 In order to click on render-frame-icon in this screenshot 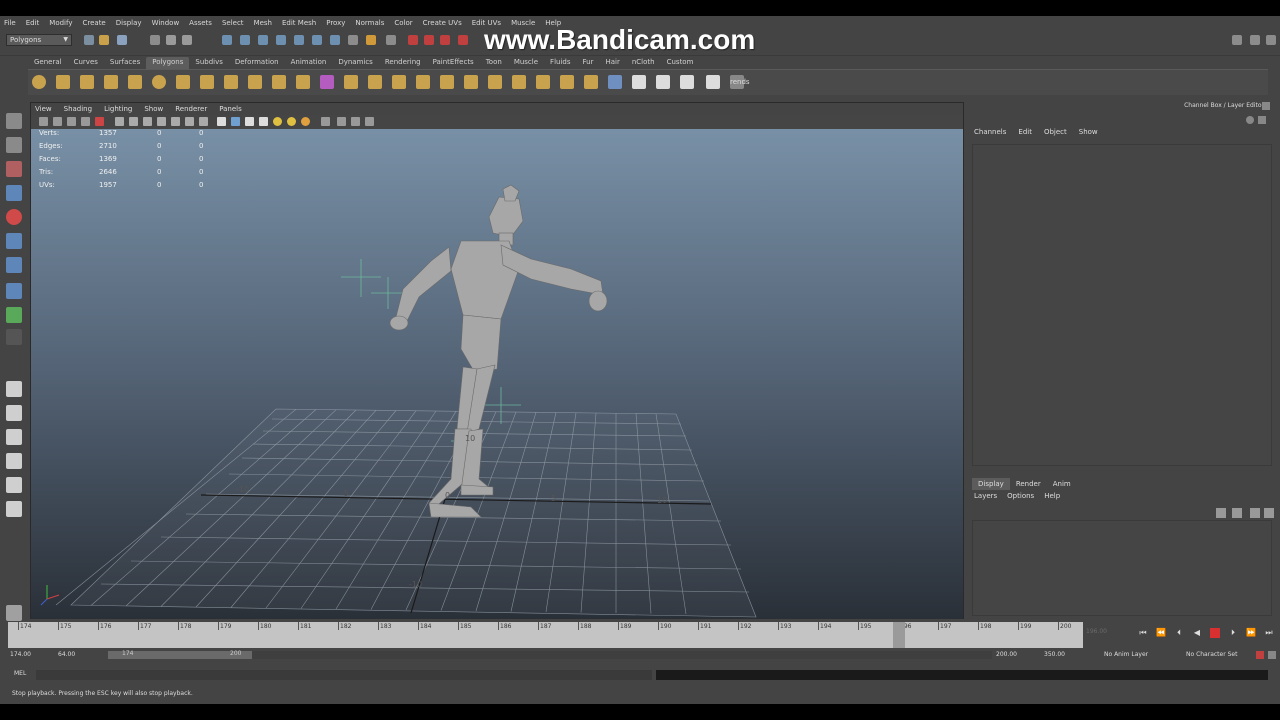, I will do `click(371, 40)`.